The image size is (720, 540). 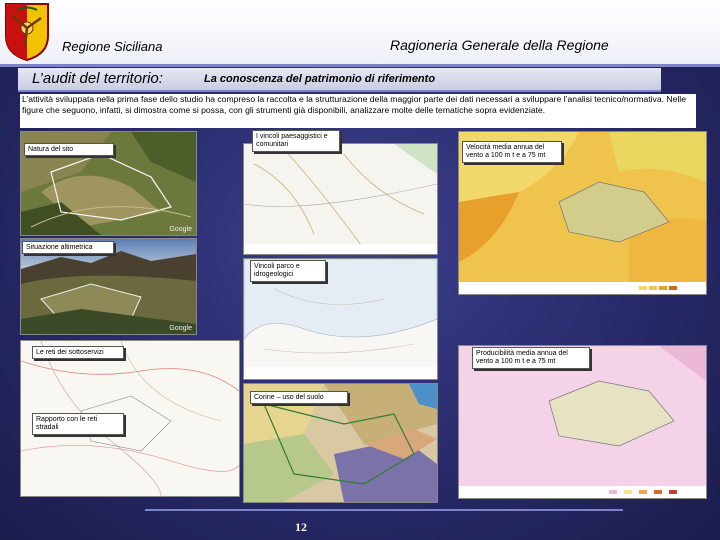 I want to click on sicily-trinacria-emblem-icon, so click(x=27, y=32).